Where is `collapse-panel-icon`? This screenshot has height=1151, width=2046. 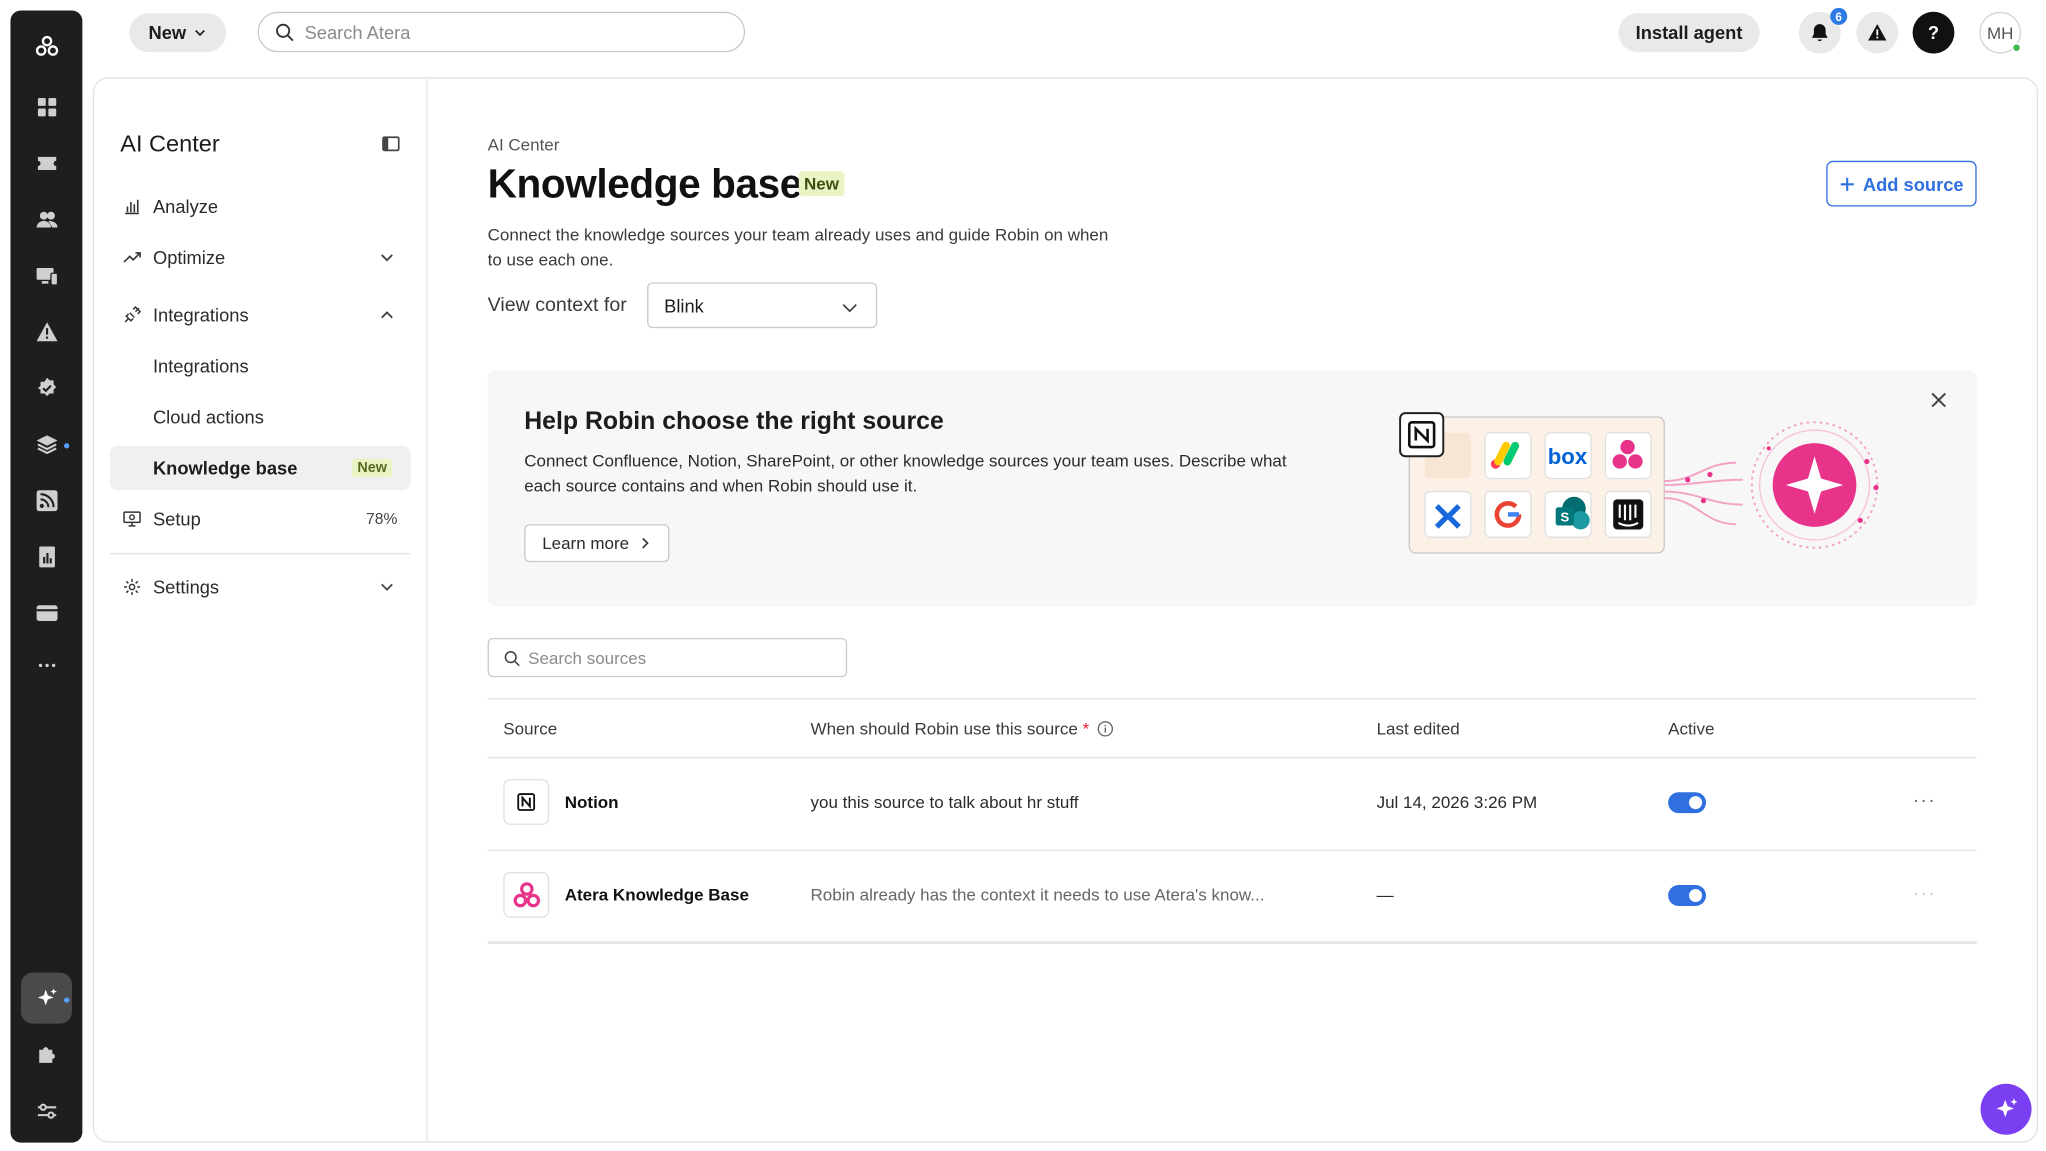
collapse-panel-icon is located at coordinates (391, 144).